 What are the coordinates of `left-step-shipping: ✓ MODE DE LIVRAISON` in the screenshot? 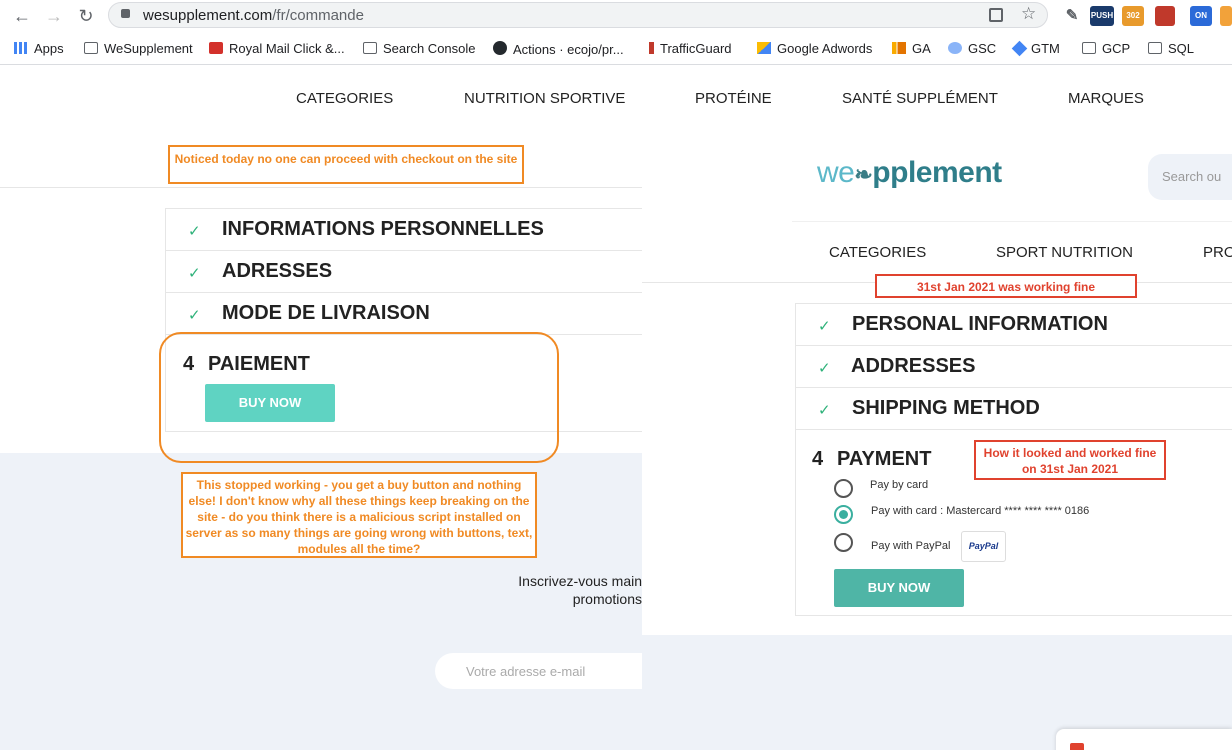 It's located at (403, 313).